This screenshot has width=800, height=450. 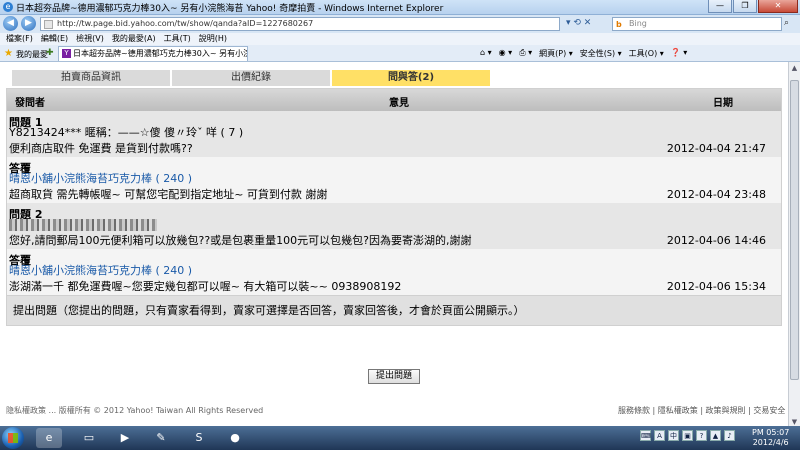 I want to click on yahoo-favicon-icon: Y, so click(x=66, y=53).